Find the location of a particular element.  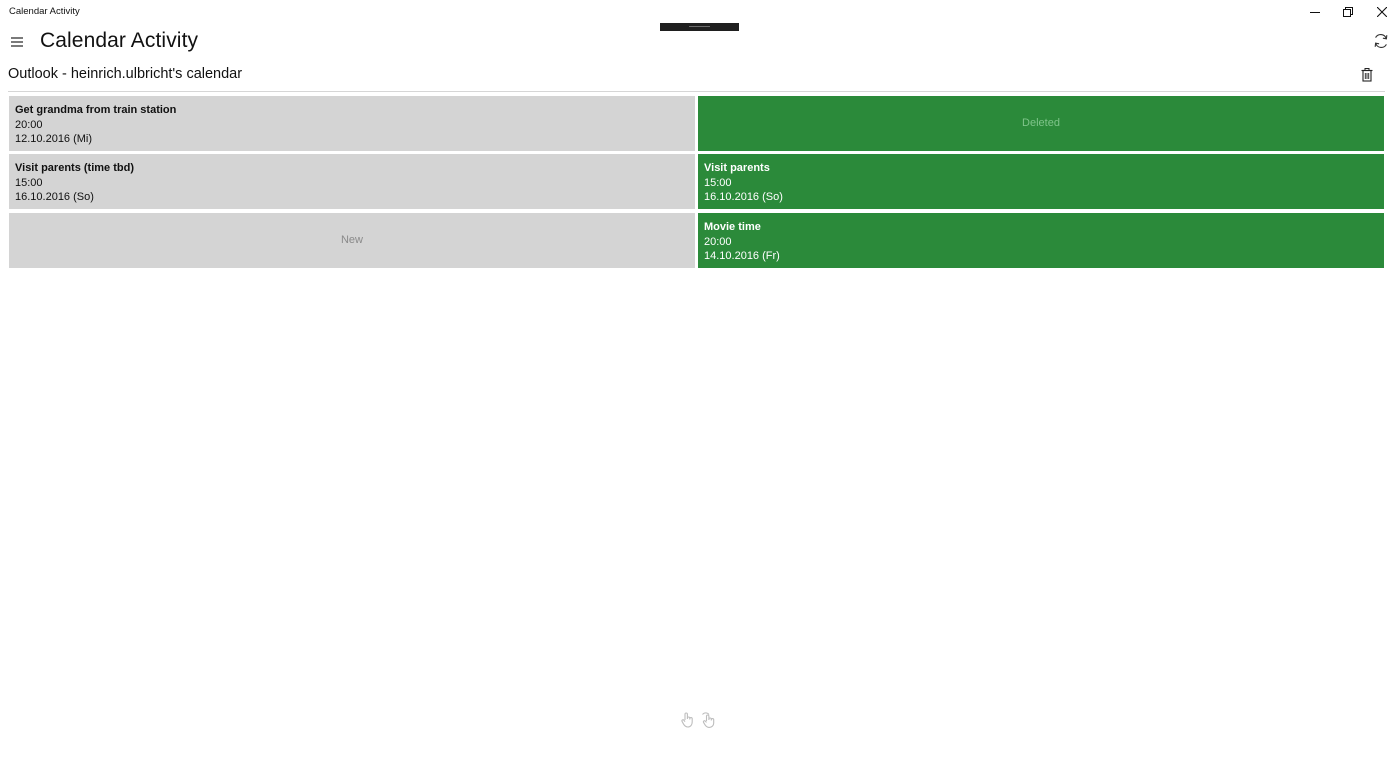

trash-icon is located at coordinates (1367, 75).